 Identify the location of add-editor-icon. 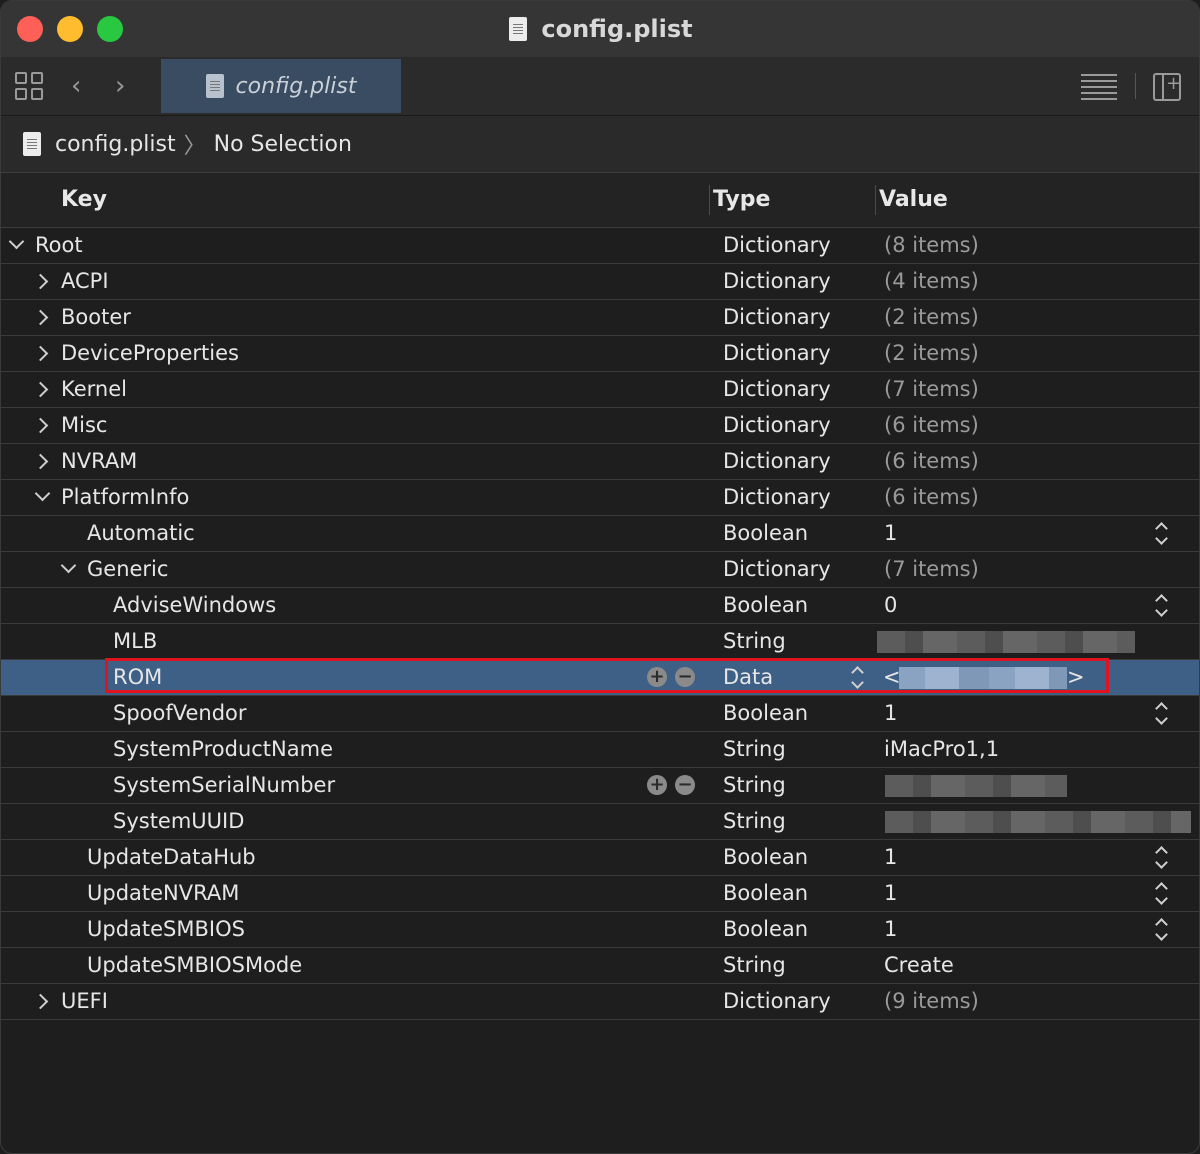
(1167, 87).